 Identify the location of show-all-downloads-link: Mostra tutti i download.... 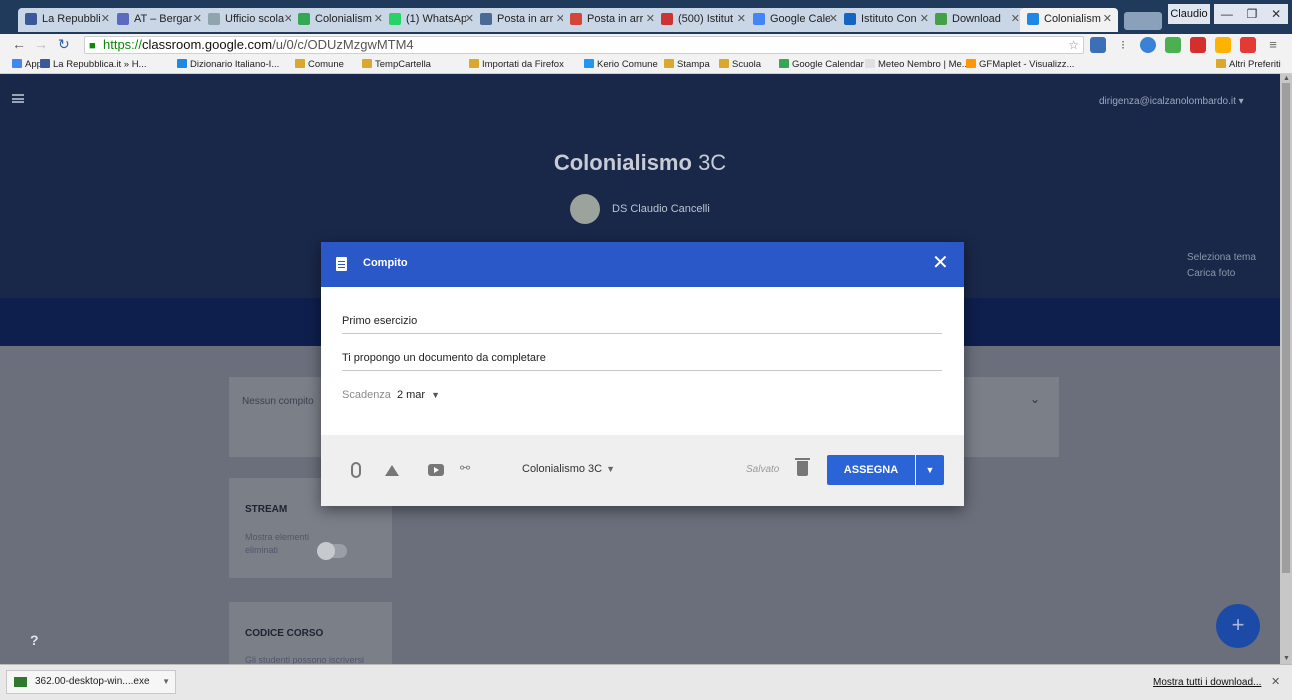
(1207, 682).